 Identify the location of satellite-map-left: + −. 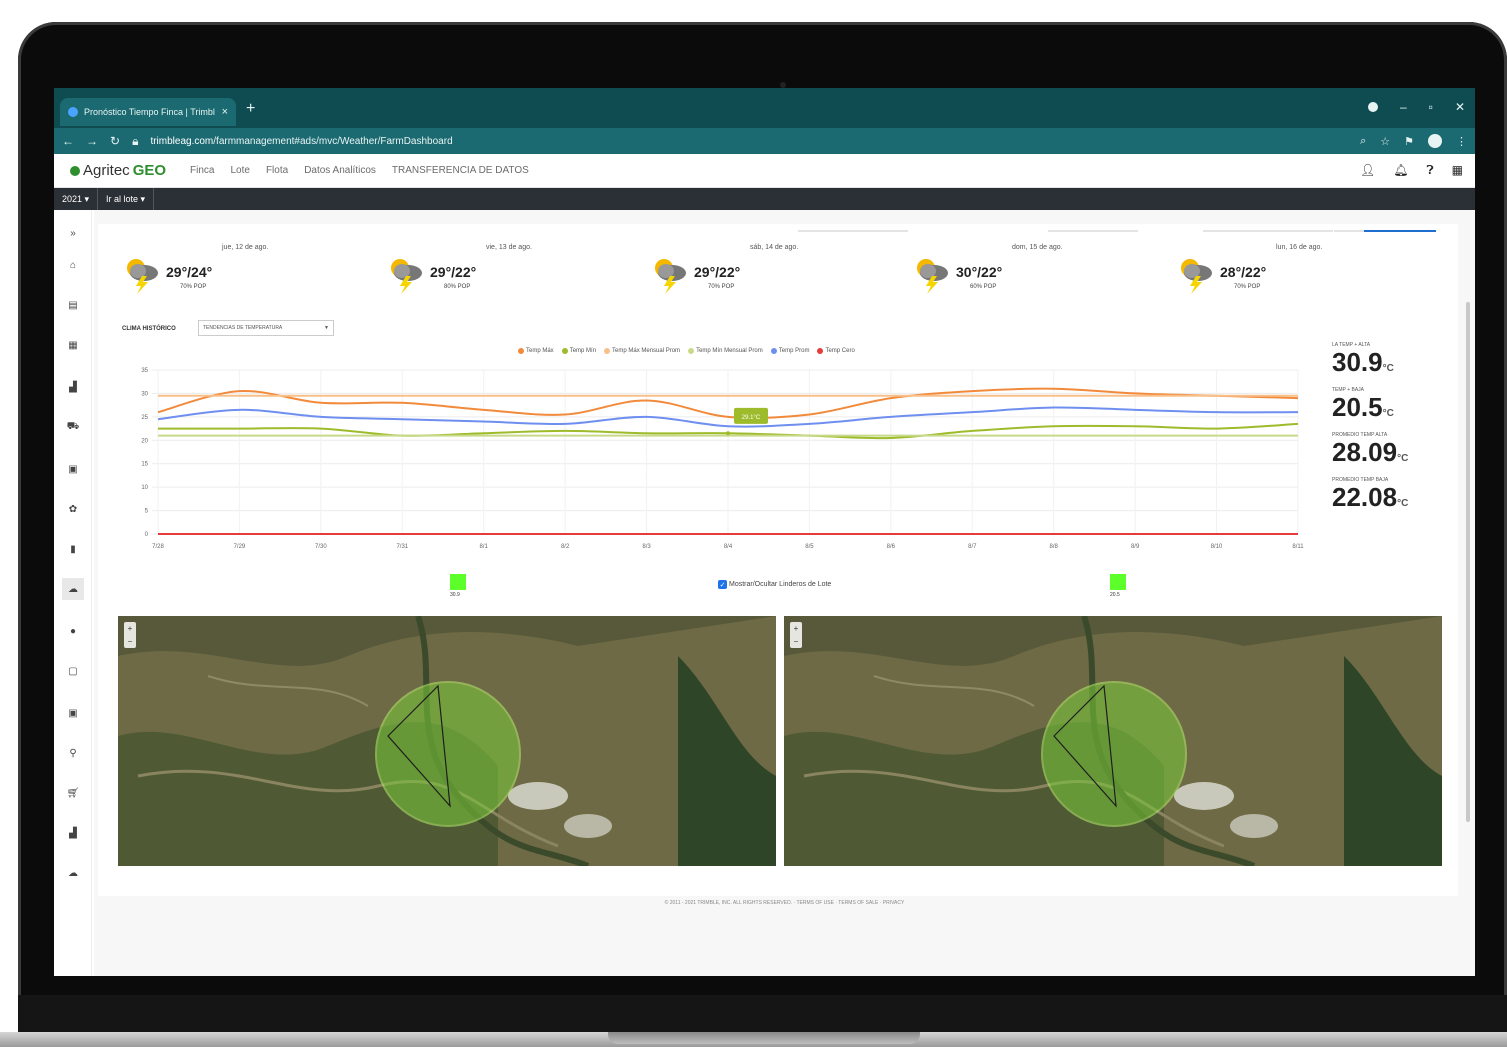
(447, 741).